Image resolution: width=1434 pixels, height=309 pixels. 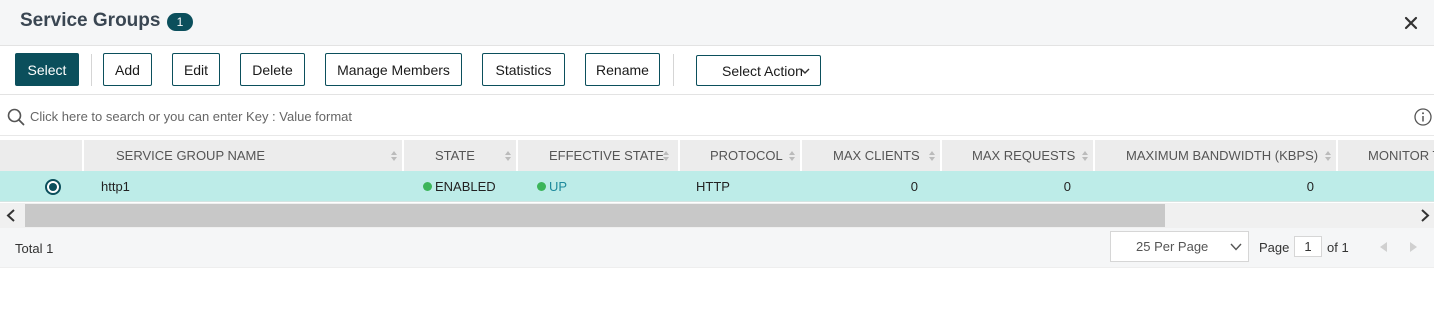 I want to click on page-total-label: of 1, so click(x=1338, y=247).